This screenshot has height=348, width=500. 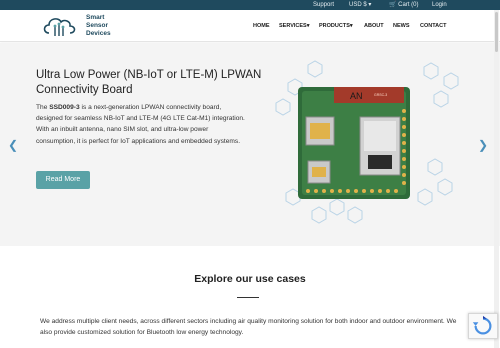 What do you see at coordinates (433, 26) in the screenshot?
I see `nav-contact: CONTACT` at bounding box center [433, 26].